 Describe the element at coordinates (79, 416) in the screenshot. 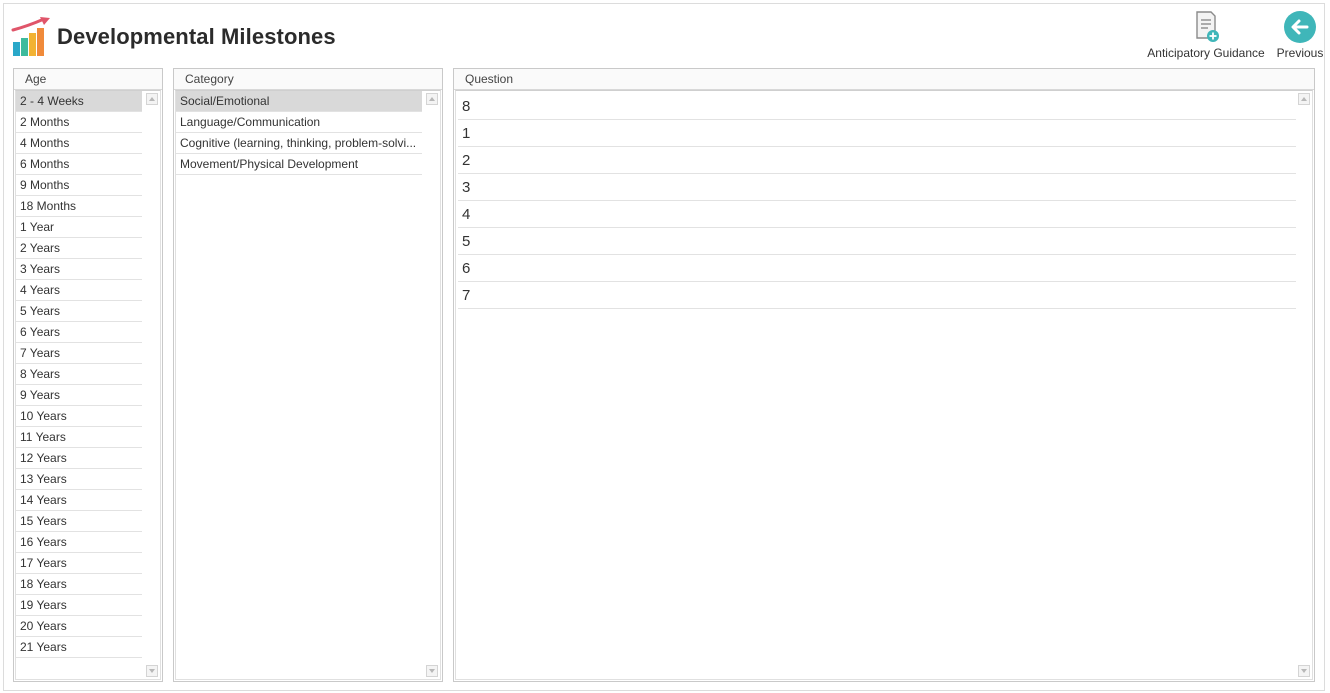

I see `age-list-item: 10 Years` at that location.